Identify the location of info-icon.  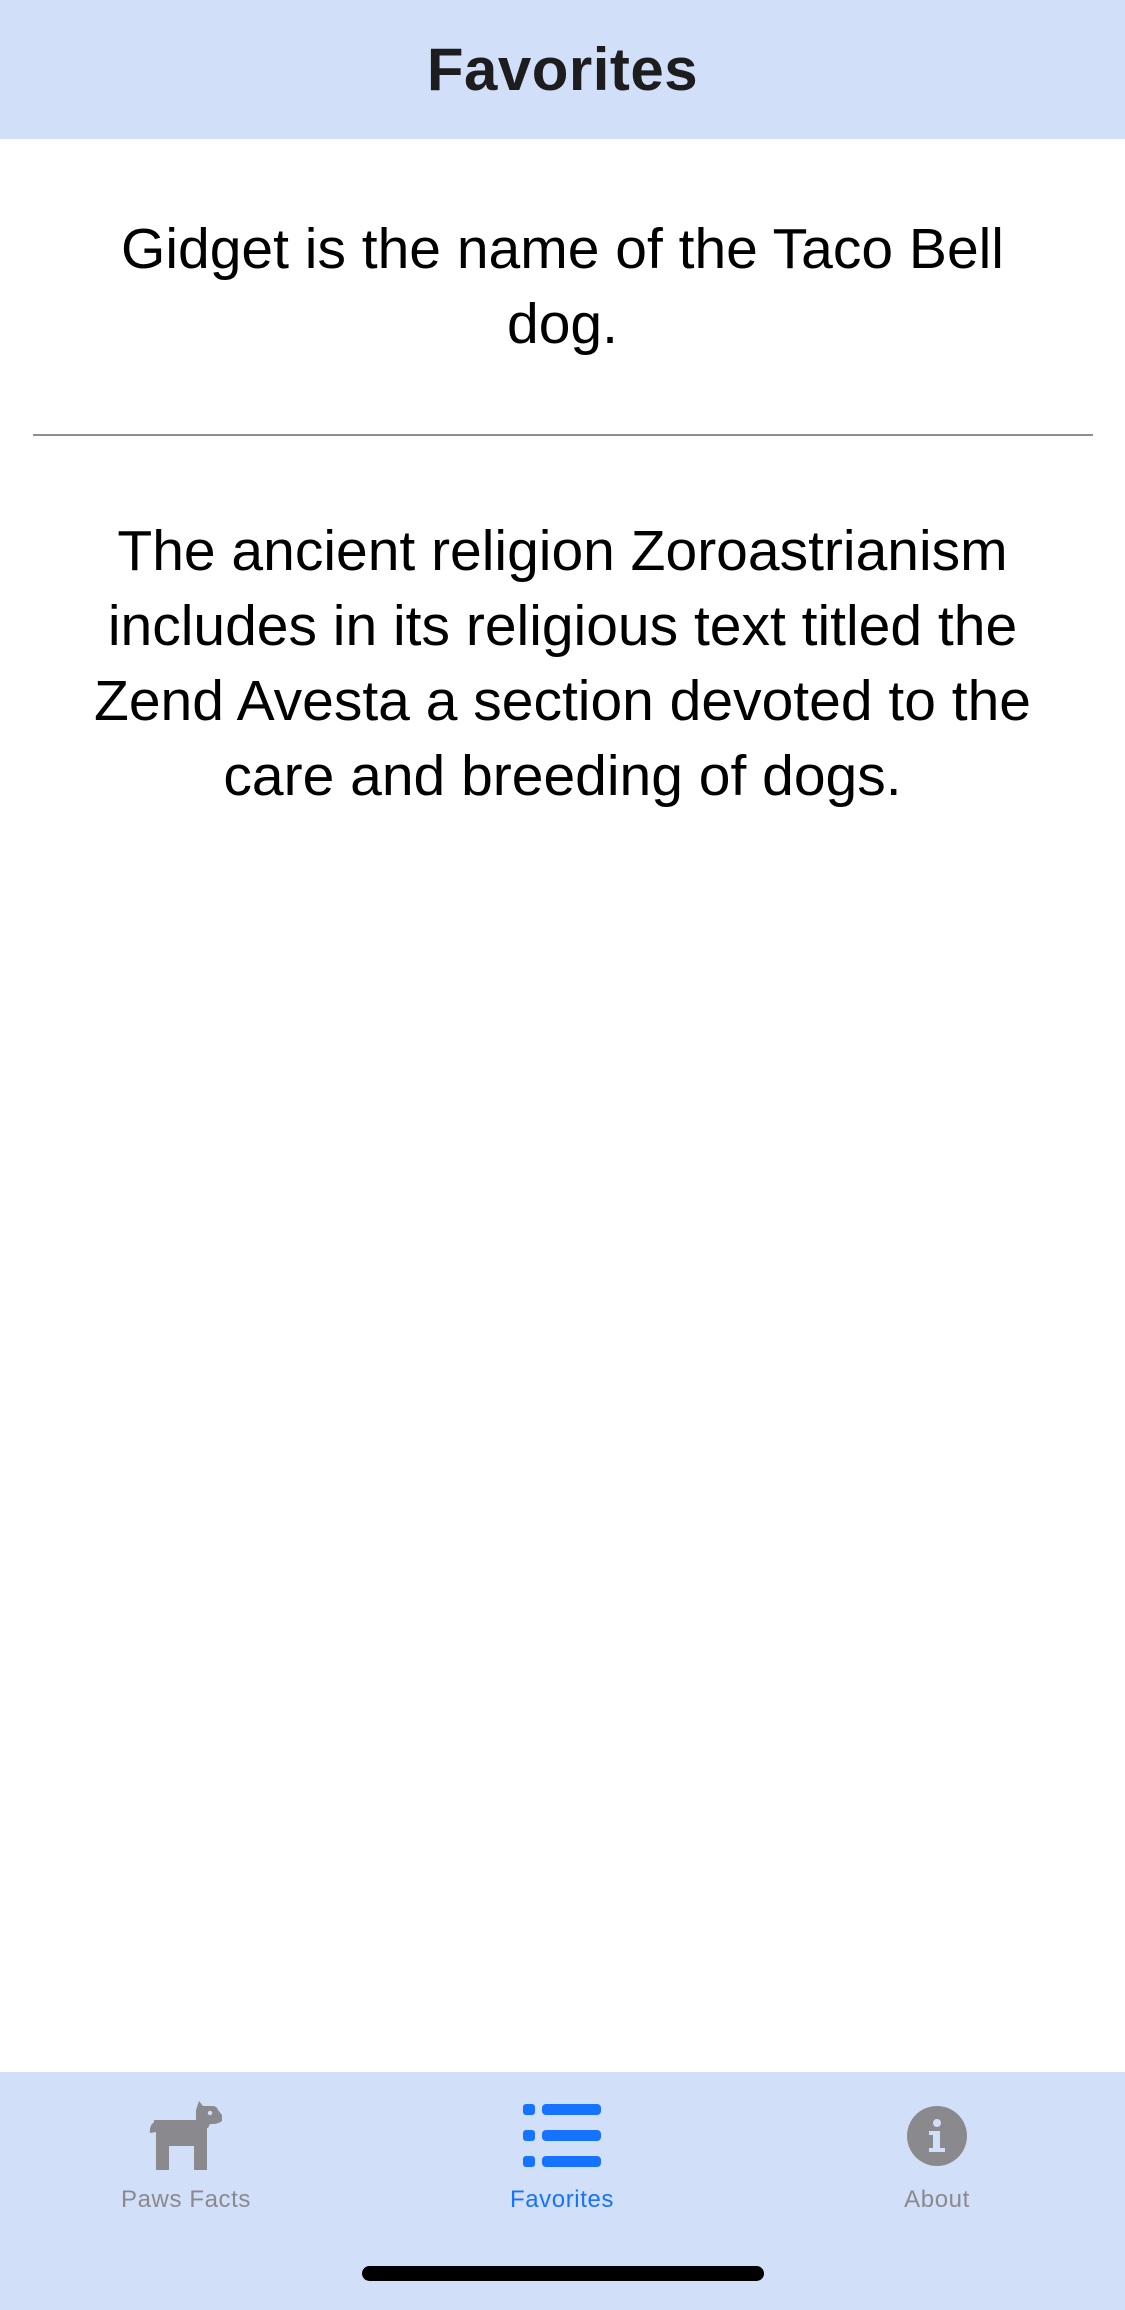
(937, 2136).